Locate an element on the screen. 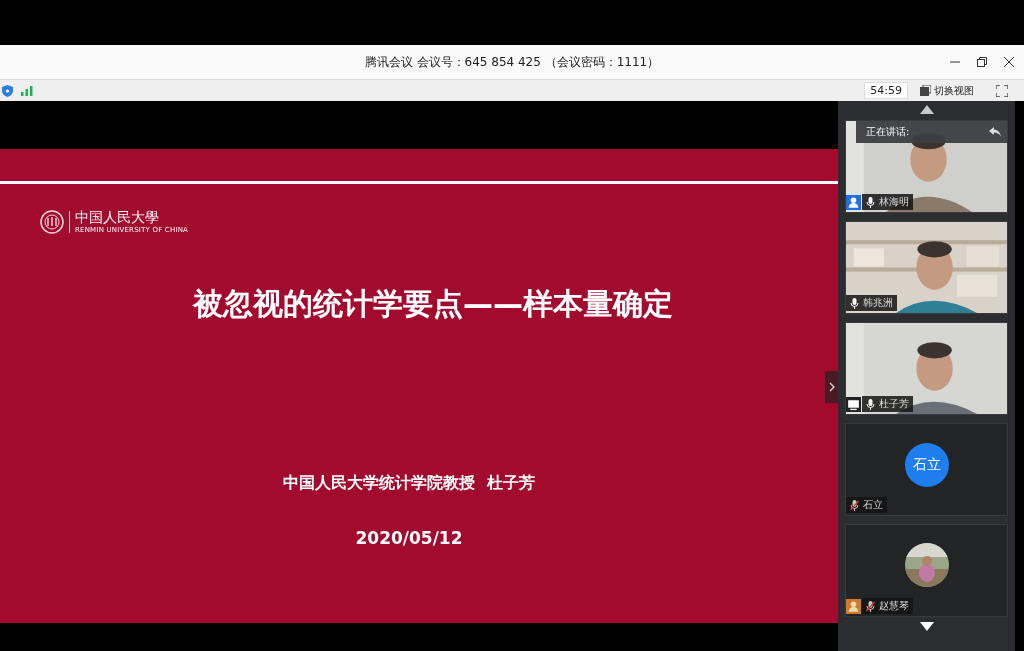  participant-tile: 正在讲话: 林海明 is located at coordinates (926, 166).